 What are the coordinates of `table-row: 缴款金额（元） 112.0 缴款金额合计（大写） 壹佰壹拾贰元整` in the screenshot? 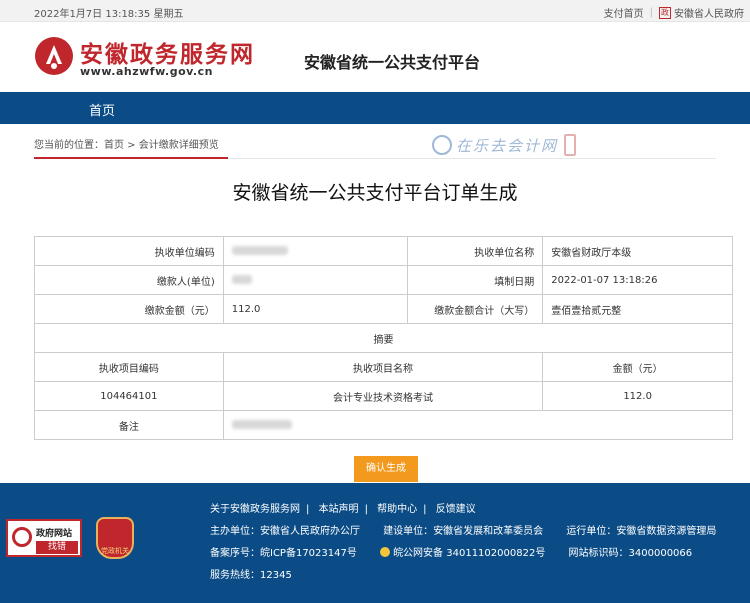 It's located at (383, 309).